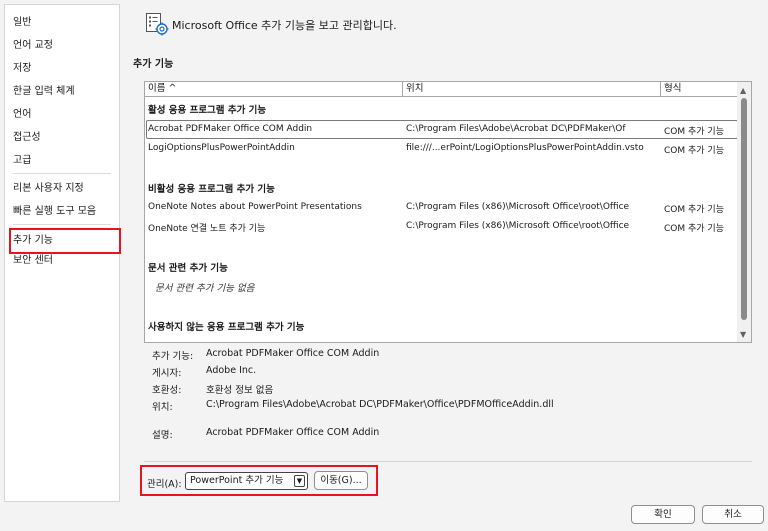  I want to click on row-name: LogiOptionsPlusPowerPointAddin, so click(273, 148).